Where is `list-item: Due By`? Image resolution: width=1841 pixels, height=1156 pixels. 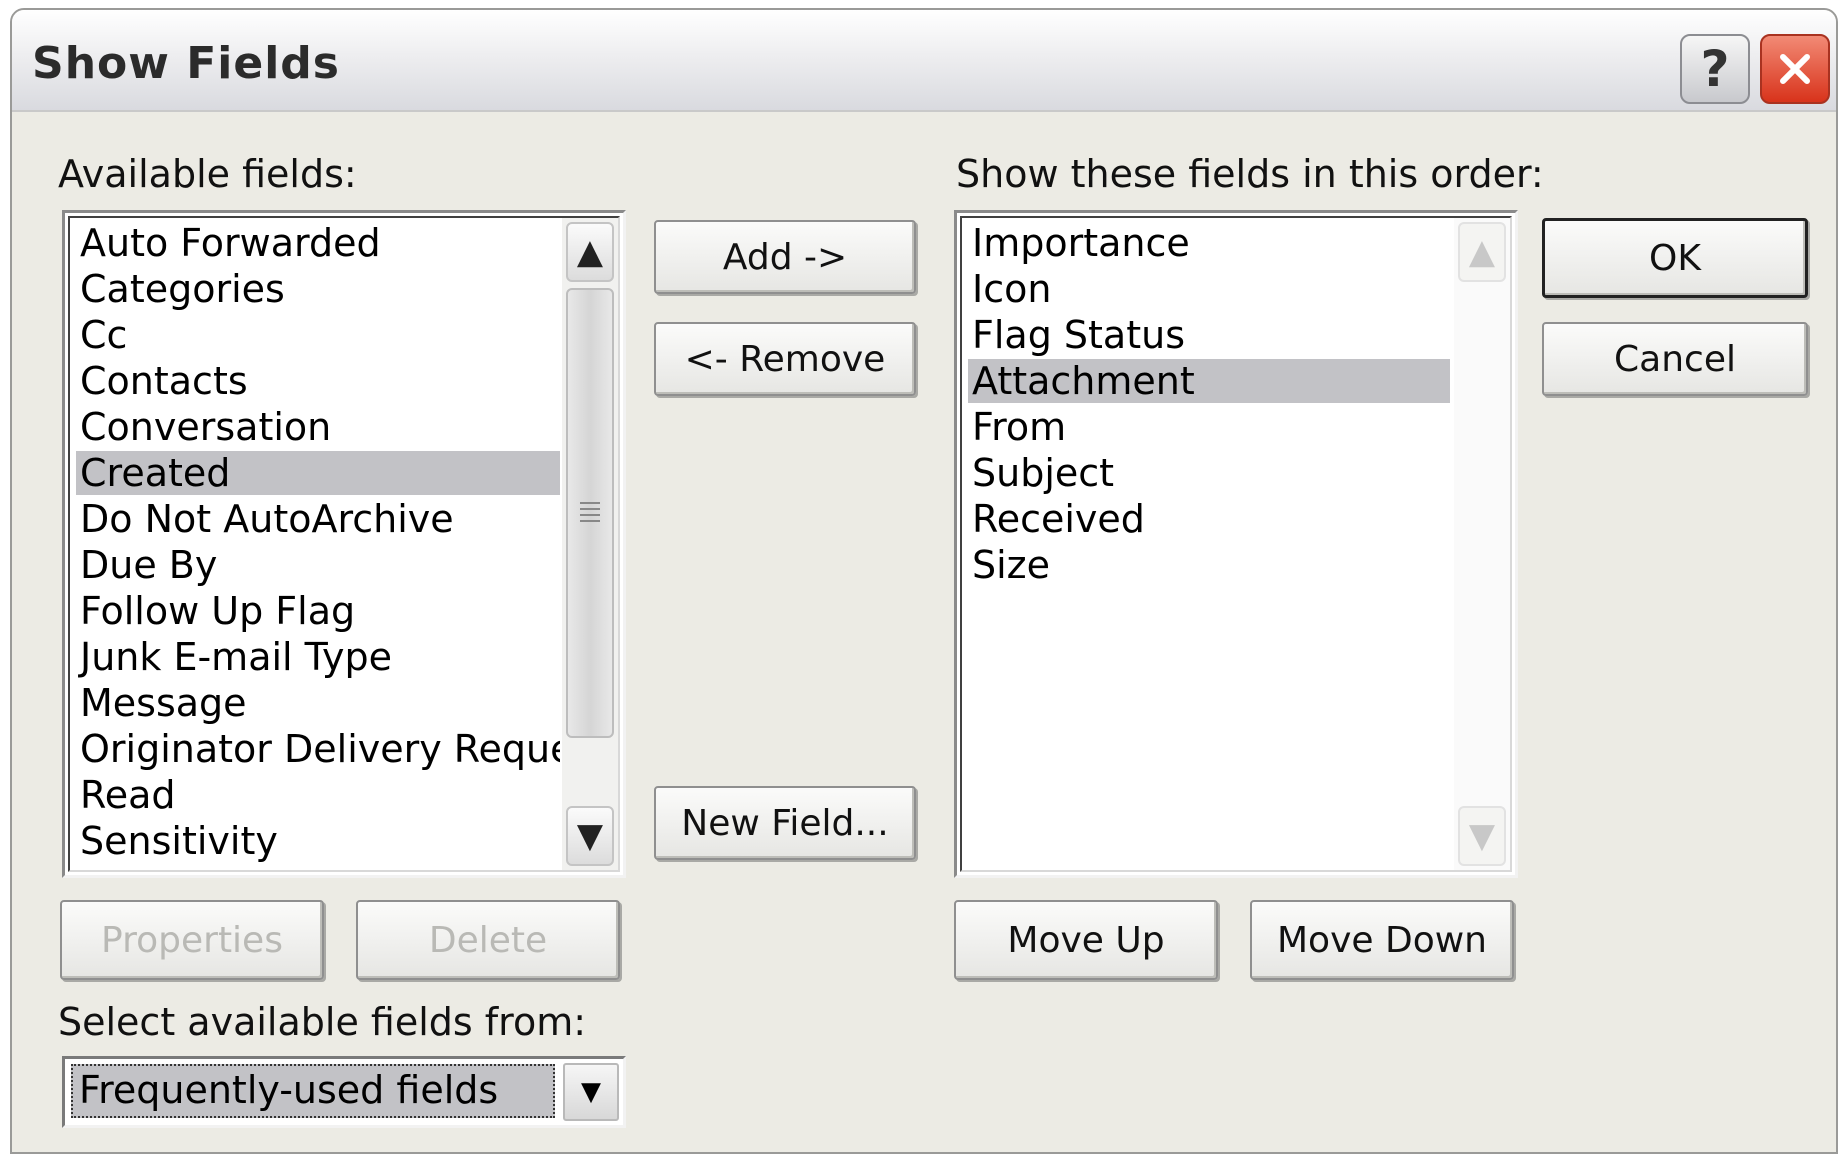
list-item: Due By is located at coordinates (318, 565).